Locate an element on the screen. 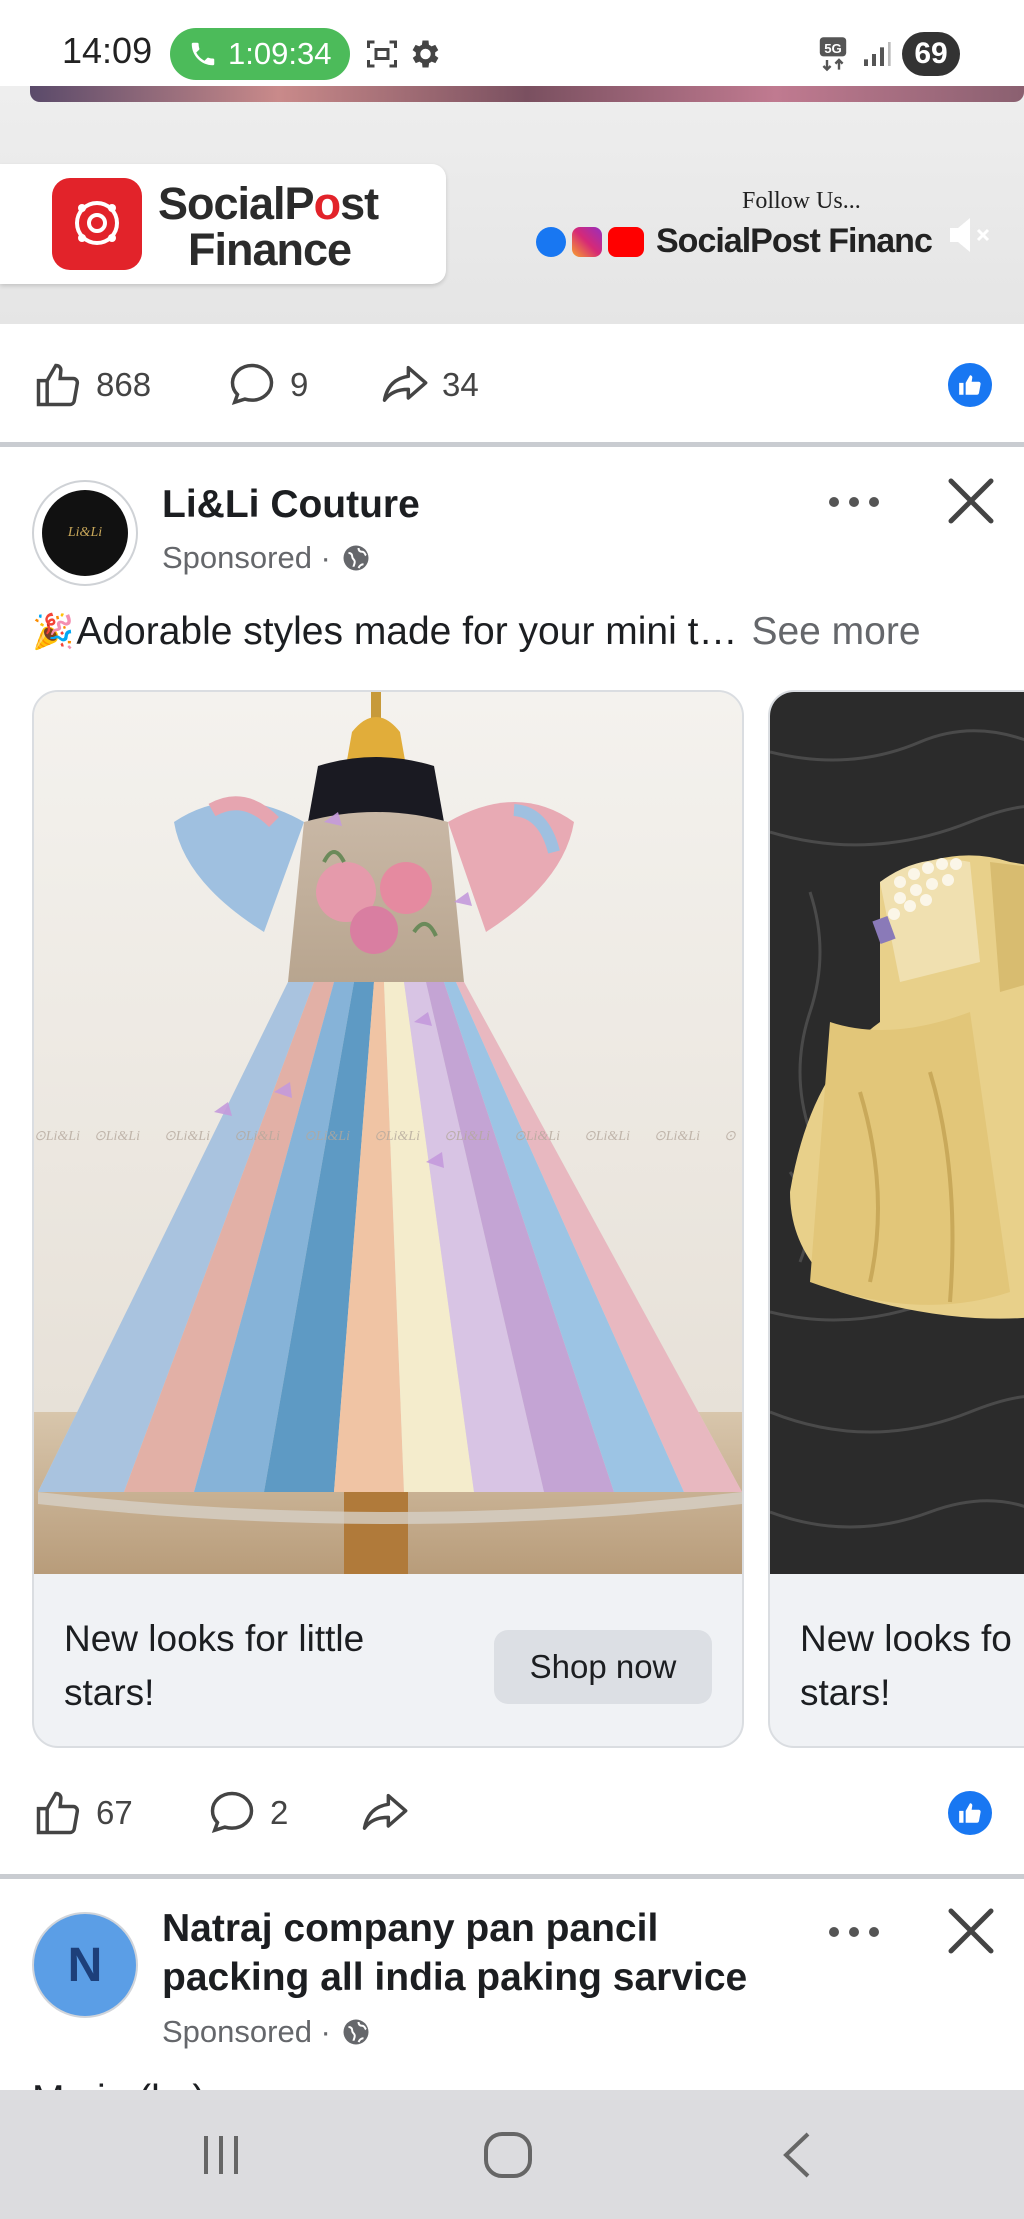 The height and width of the screenshot is (2219, 1024). avatar-inner: Li&Li is located at coordinates (85, 533).